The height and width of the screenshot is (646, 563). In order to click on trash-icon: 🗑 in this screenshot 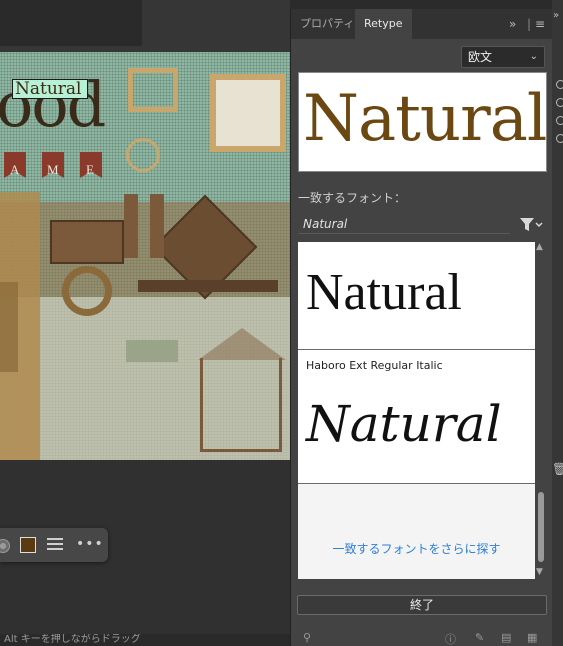, I will do `click(557, 469)`.